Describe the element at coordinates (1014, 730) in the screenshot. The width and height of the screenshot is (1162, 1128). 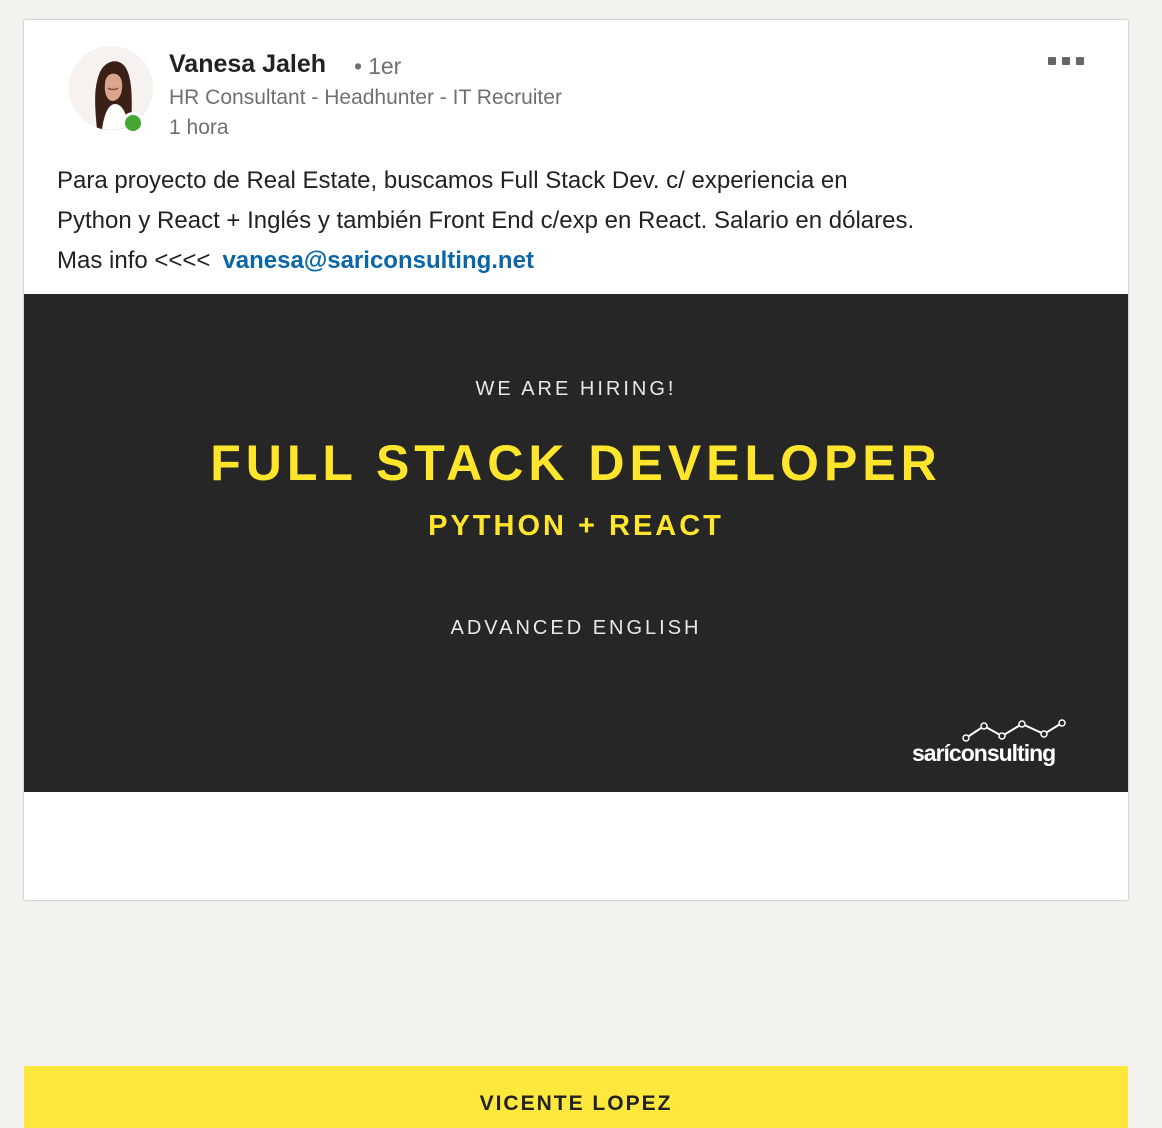
I see `trend-line-icon` at that location.